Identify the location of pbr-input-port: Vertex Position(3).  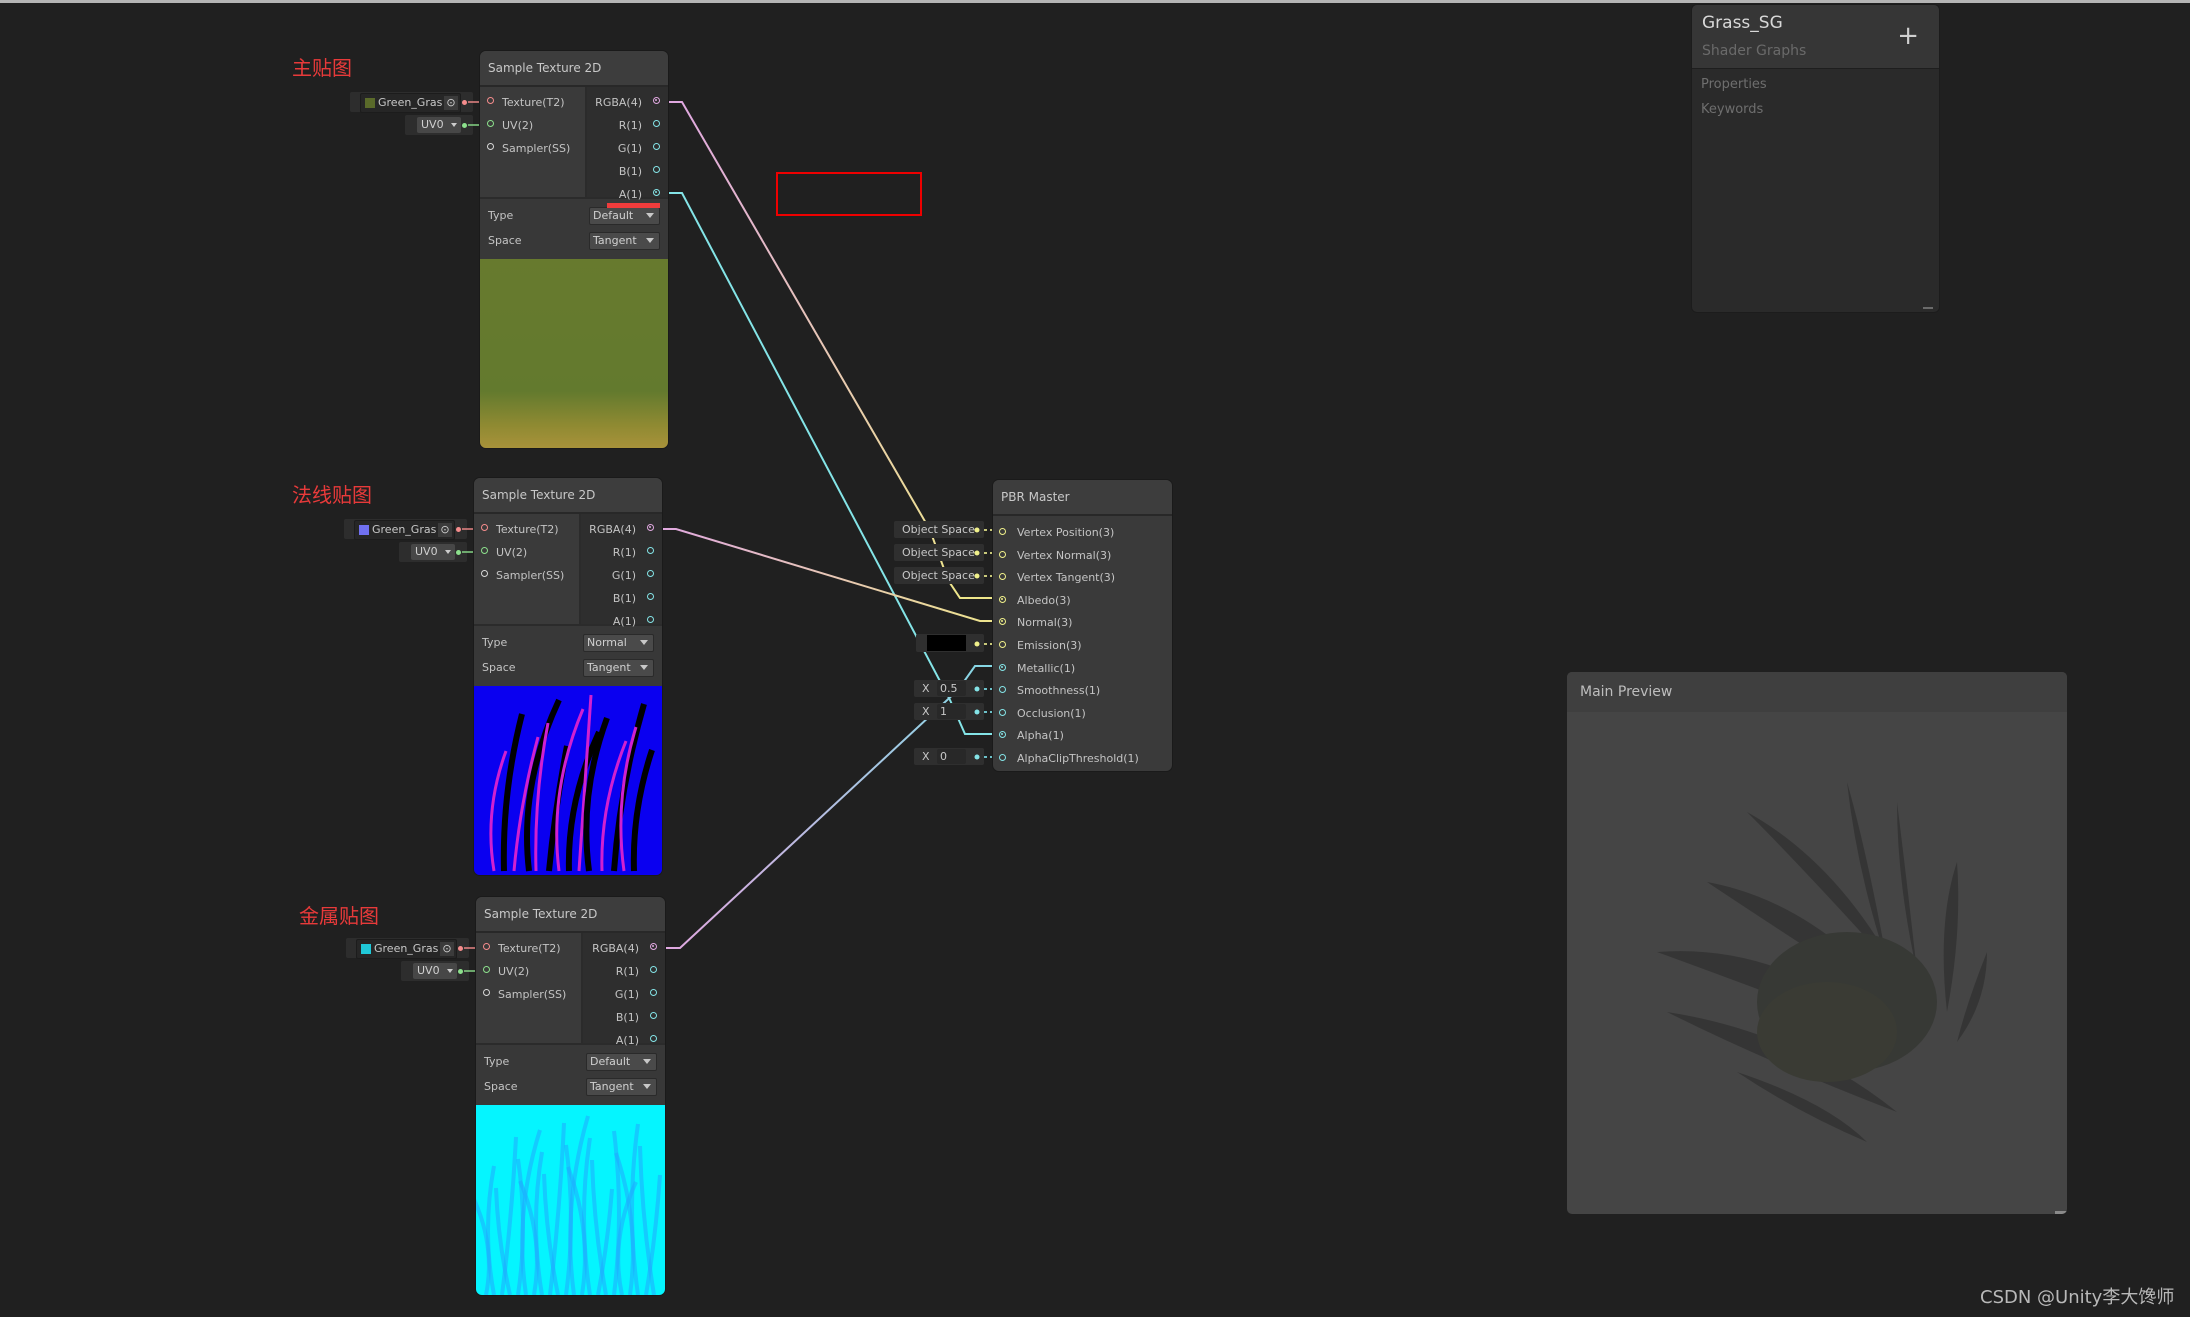
(1082, 533).